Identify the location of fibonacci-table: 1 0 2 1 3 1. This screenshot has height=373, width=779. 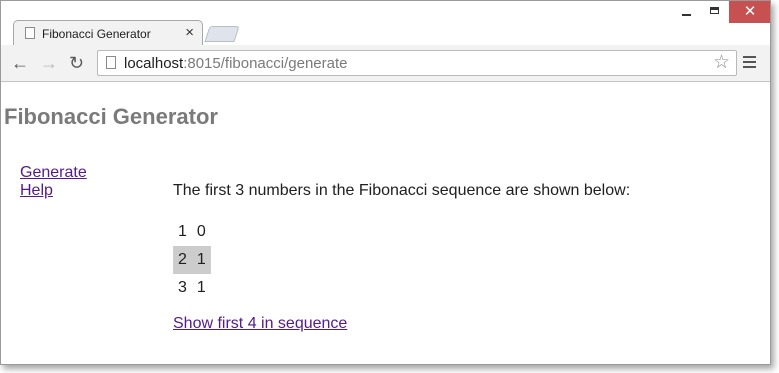
(192, 260).